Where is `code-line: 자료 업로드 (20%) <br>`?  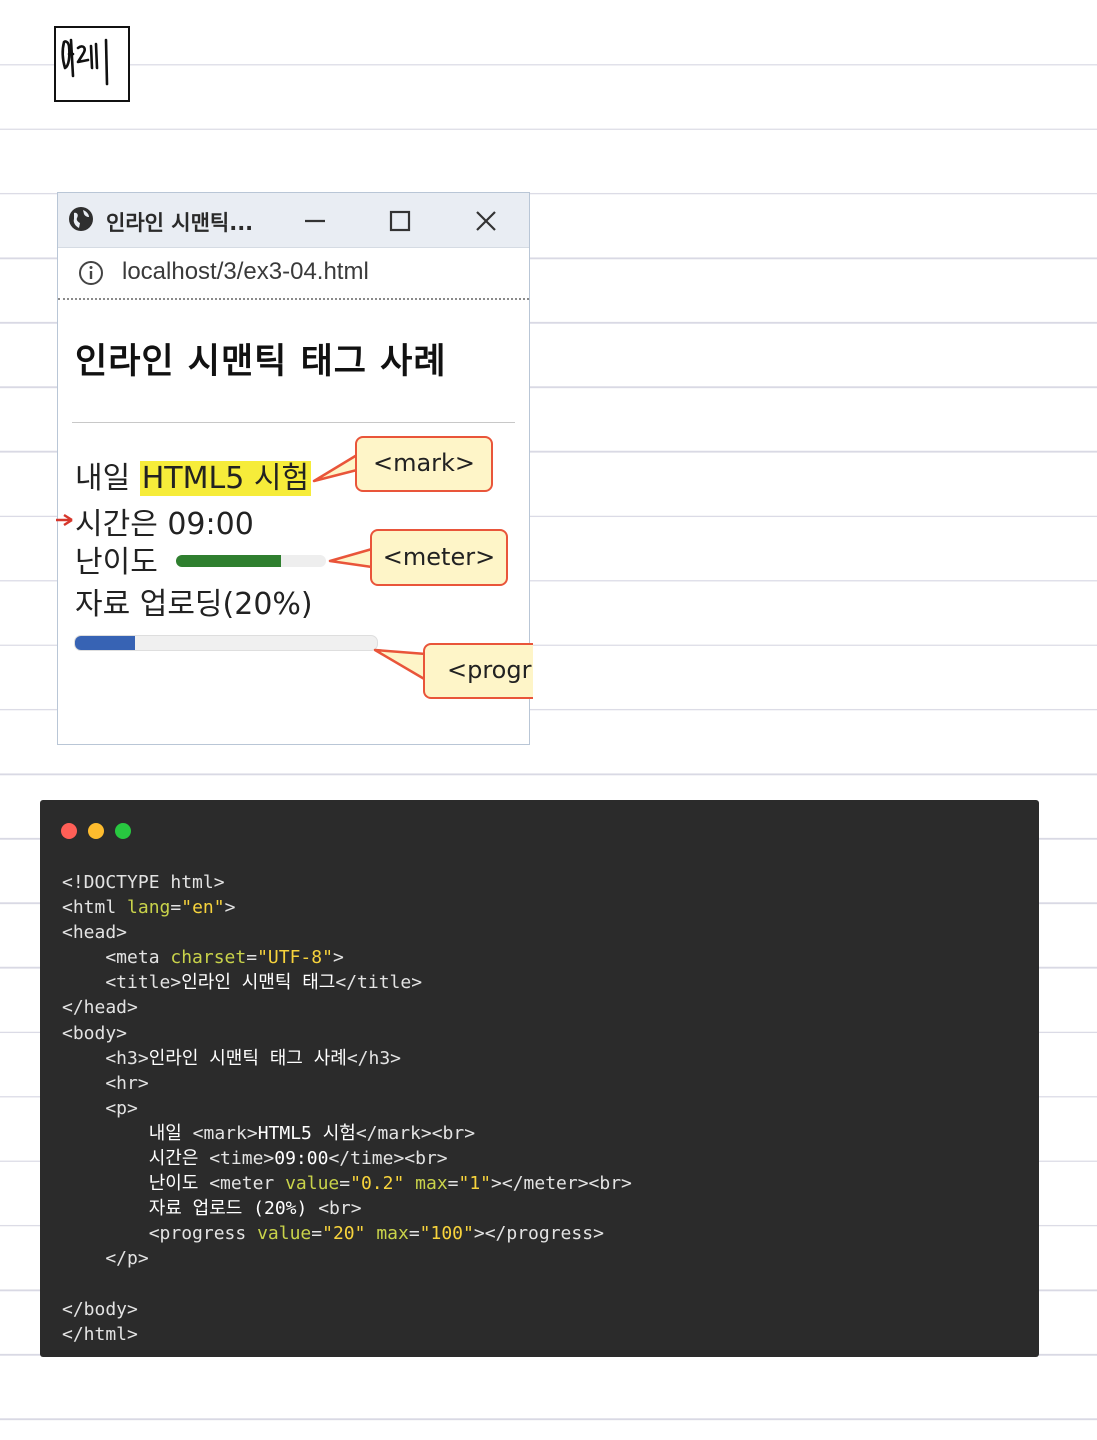
code-line: 자료 업로드 (20%) <br> is located at coordinates (347, 1208).